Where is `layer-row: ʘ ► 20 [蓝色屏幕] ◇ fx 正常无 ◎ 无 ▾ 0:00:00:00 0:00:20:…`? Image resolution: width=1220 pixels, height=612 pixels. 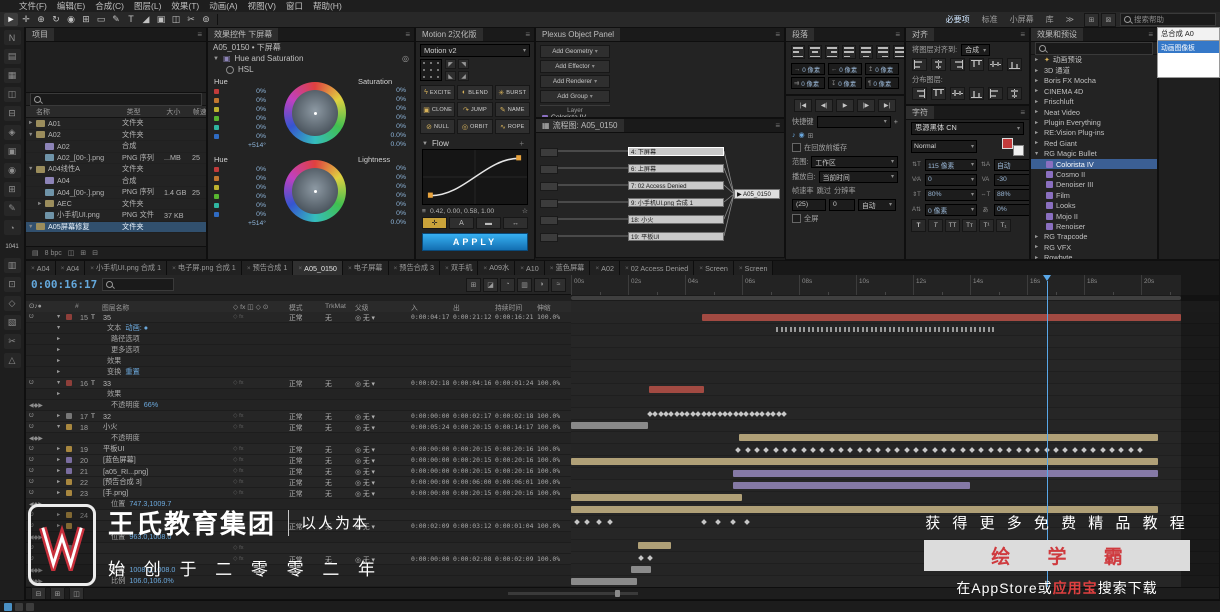
layer-row: ʘ ► 20 [蓝色屏幕] ◇ fx 正常无 ◎ 无 ▾ 0:00:00:00 0:00:20:… is located at coordinates (298, 460).